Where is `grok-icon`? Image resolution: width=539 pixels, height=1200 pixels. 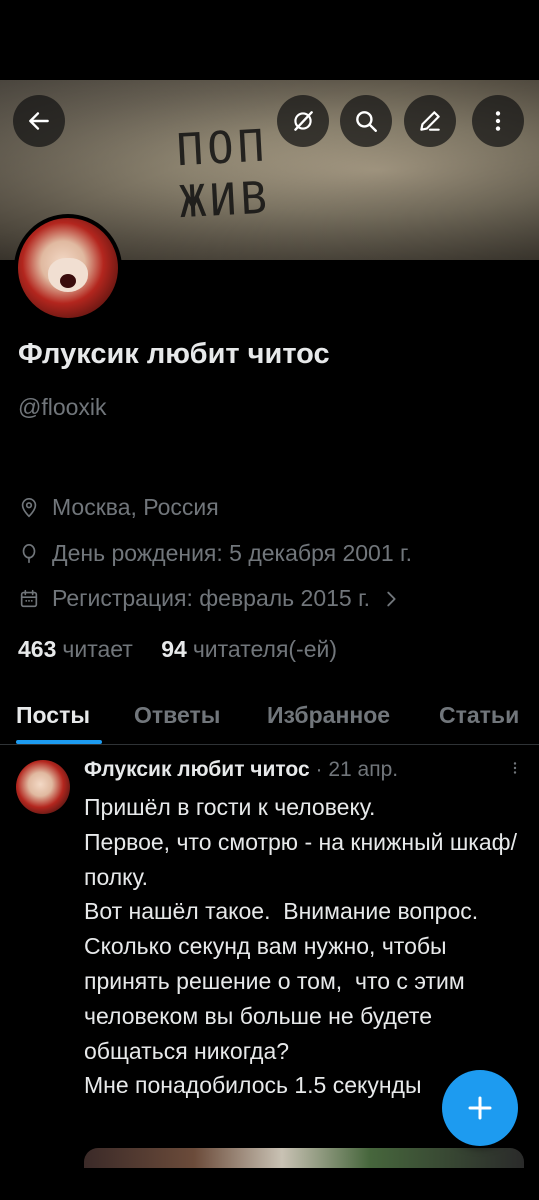
grok-icon is located at coordinates (303, 121).